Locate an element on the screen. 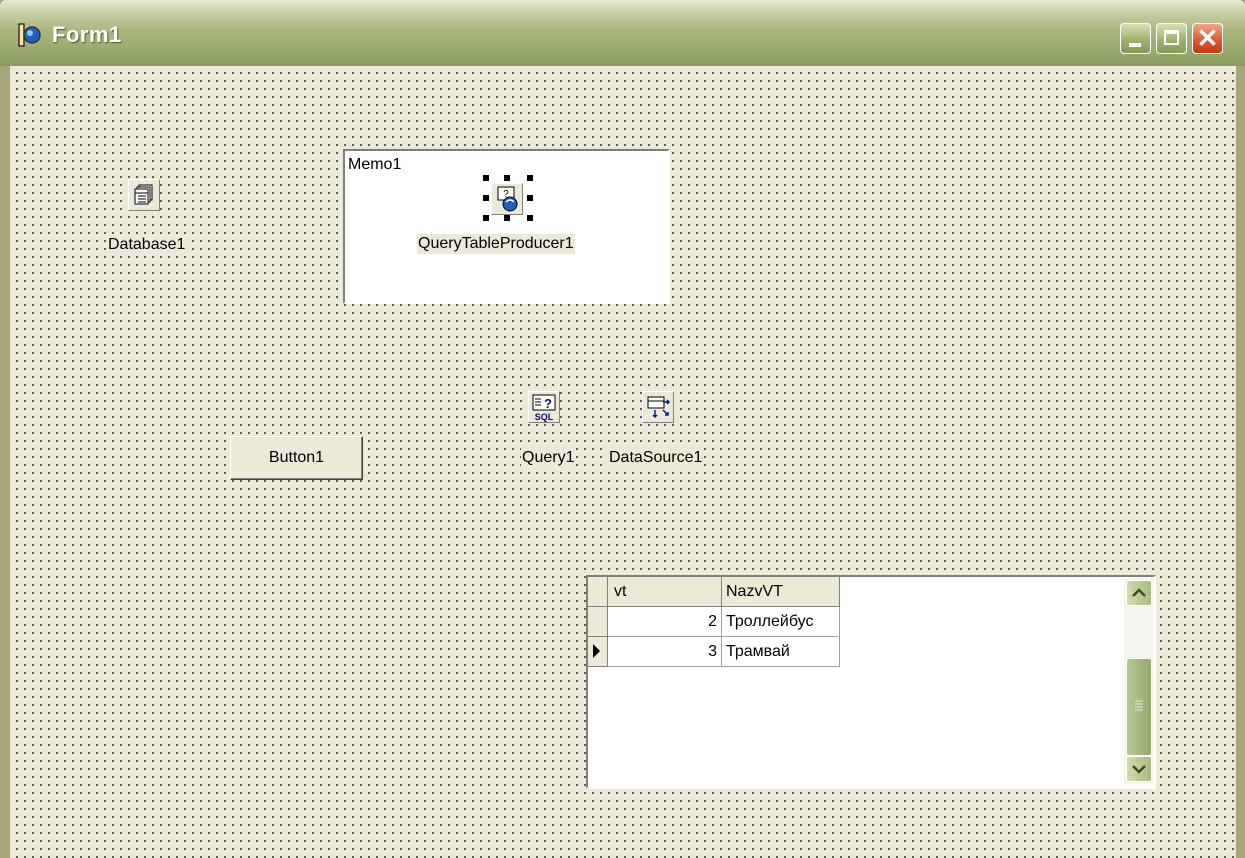 The width and height of the screenshot is (1245, 858). svg-text: SQL is located at coordinates (544, 417).